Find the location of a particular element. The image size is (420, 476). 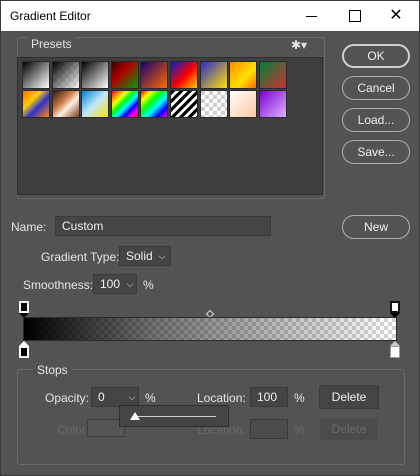

opacity-stop-right is located at coordinates (395, 307).